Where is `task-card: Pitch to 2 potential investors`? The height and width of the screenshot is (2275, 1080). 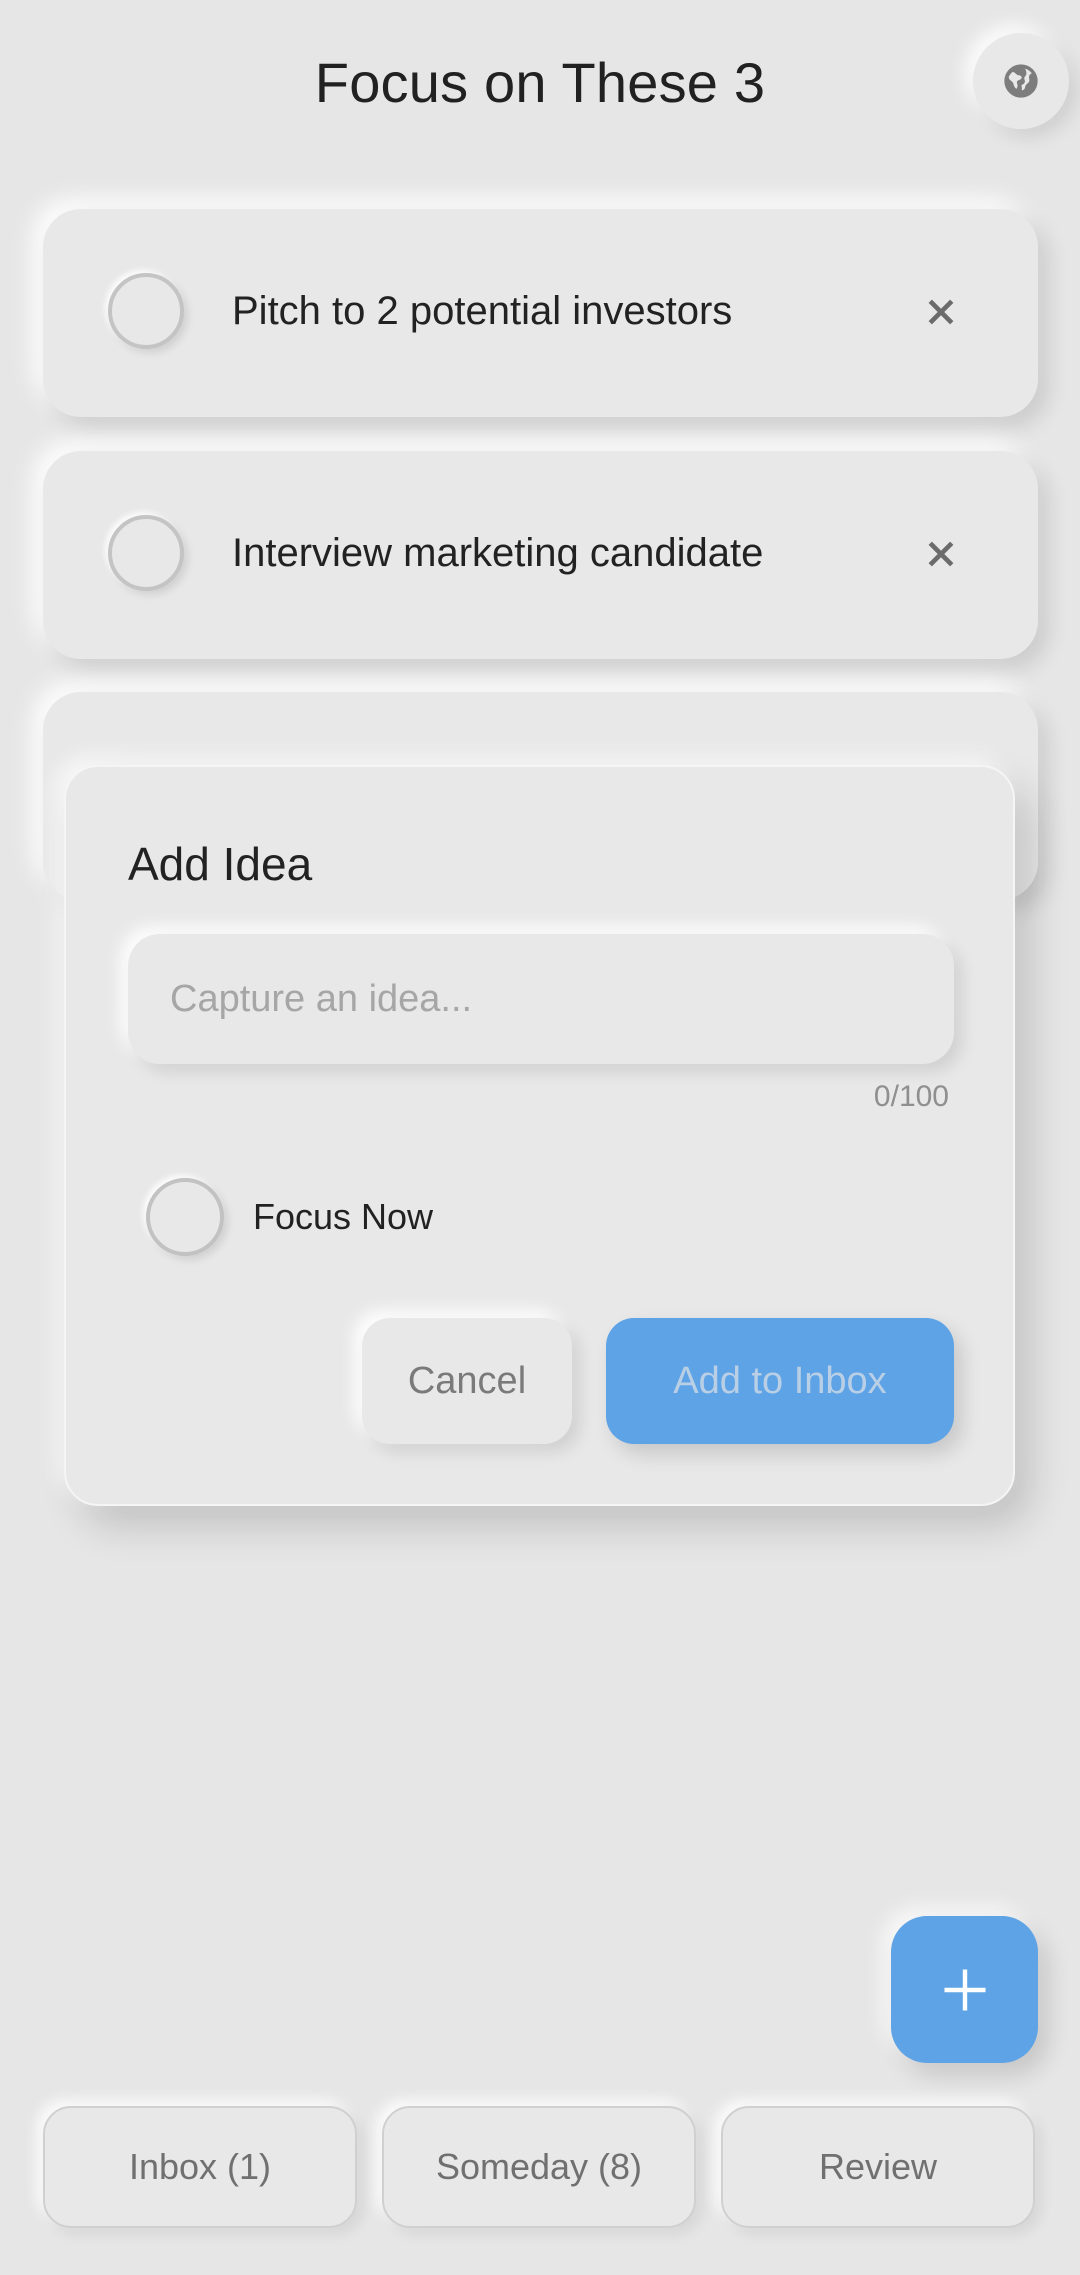
task-card: Pitch to 2 potential investors is located at coordinates (540, 313).